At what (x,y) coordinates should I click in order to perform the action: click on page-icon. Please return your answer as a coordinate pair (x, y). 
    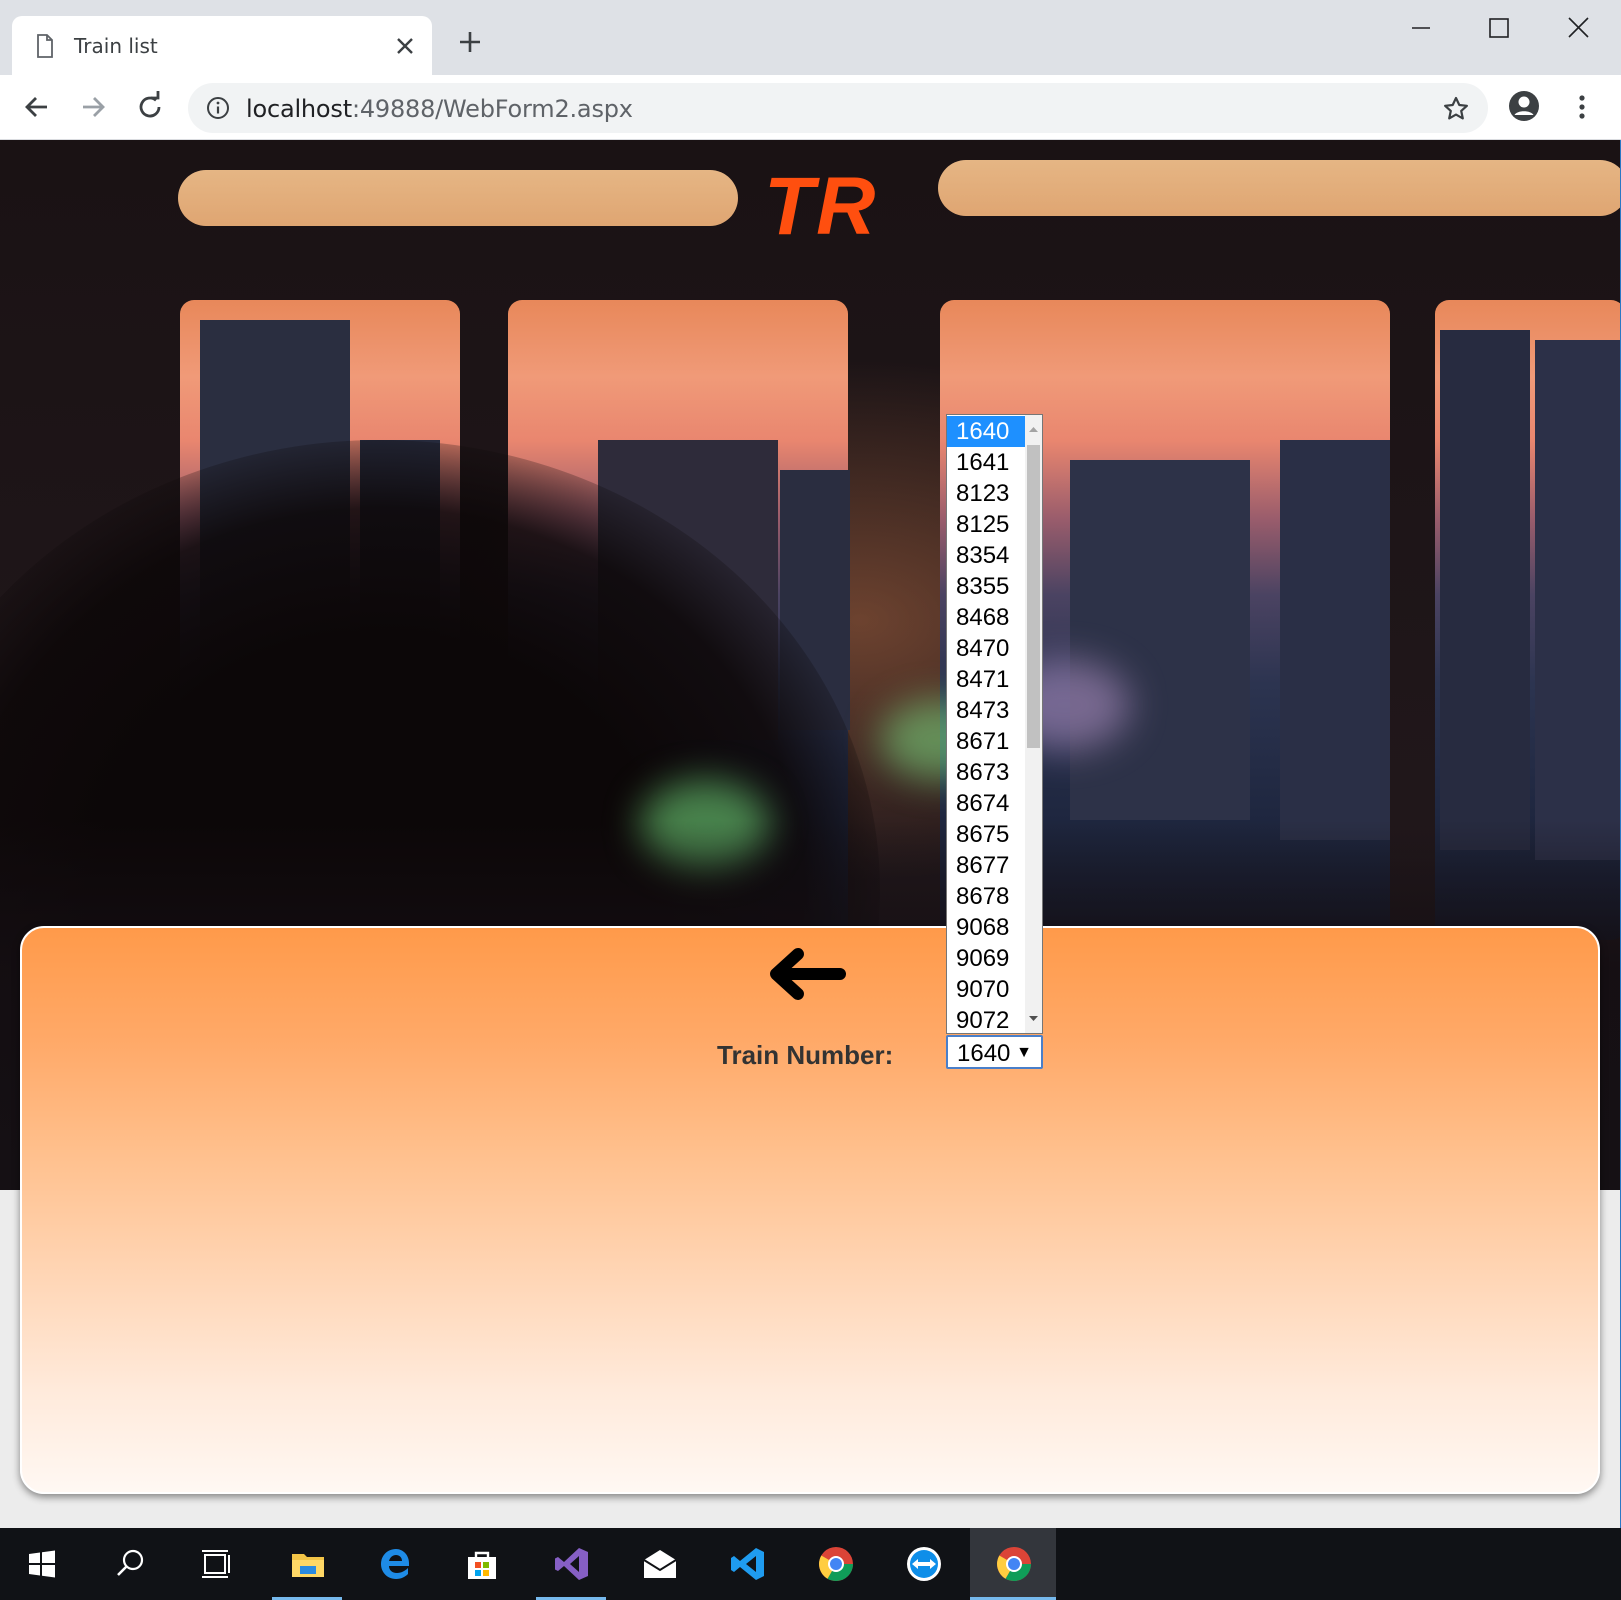
    Looking at the image, I should click on (45, 46).